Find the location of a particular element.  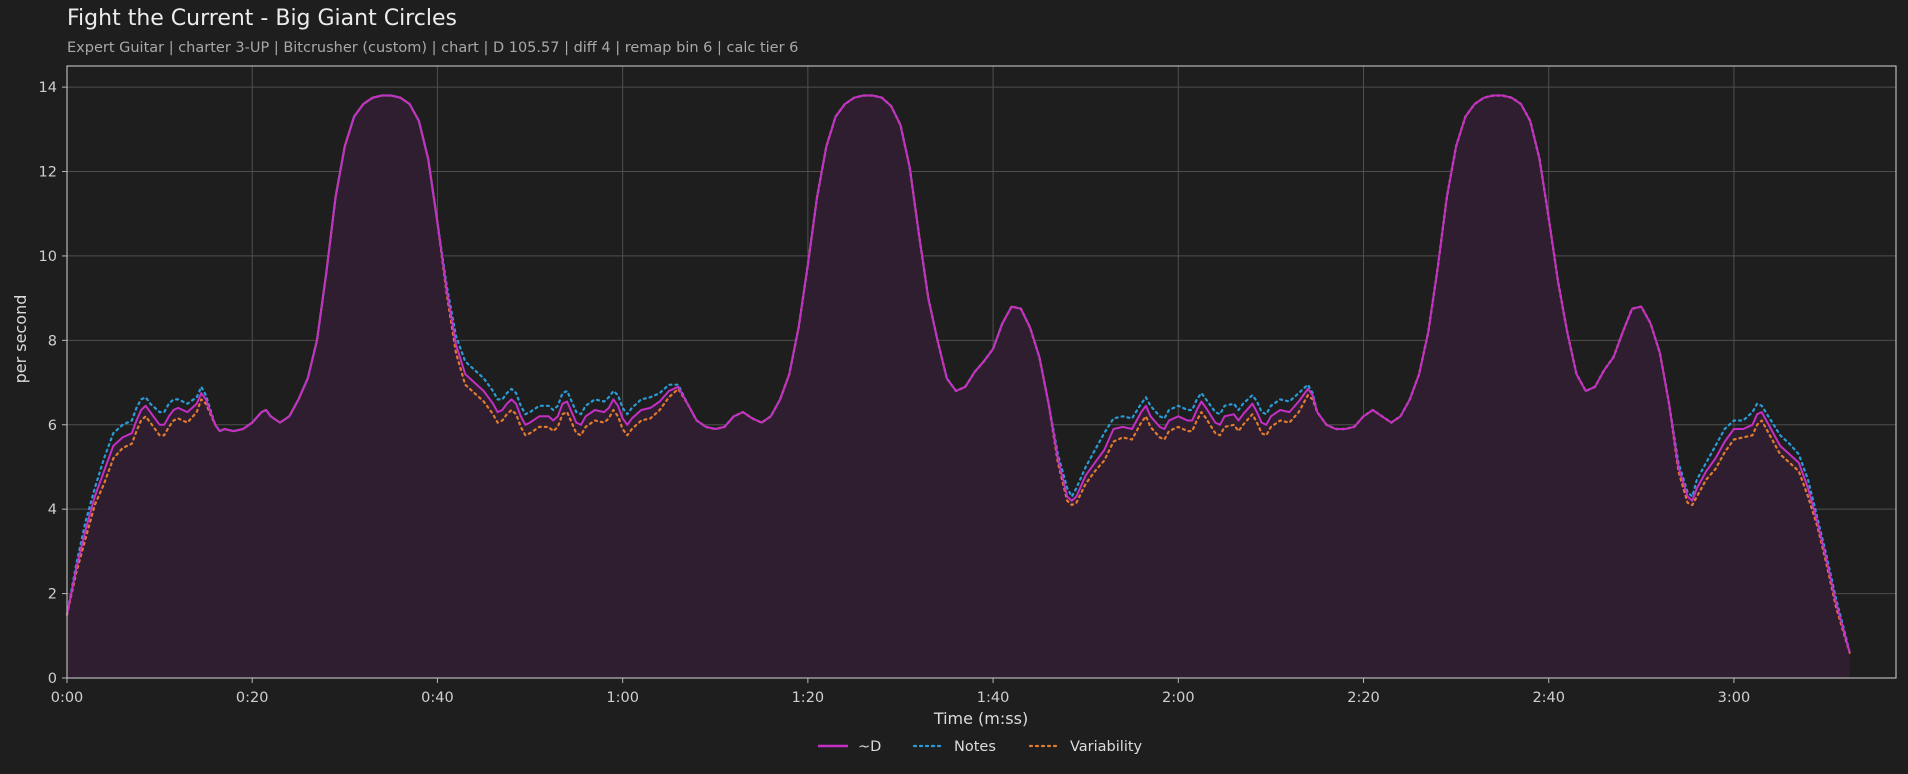

y-axis-ticks: 0 2 4 6 8 10 12 14 is located at coordinates (53, 383).